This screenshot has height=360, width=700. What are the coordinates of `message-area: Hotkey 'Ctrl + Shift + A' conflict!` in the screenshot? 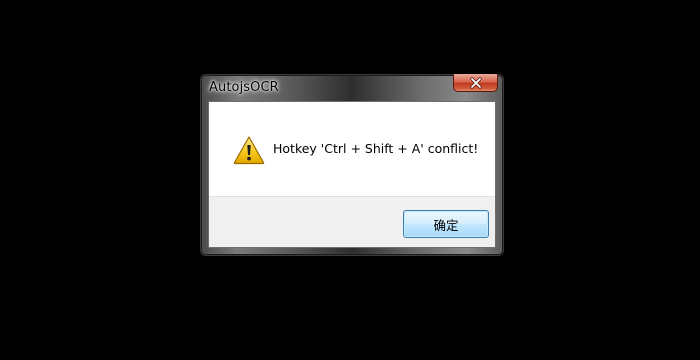 It's located at (352, 149).